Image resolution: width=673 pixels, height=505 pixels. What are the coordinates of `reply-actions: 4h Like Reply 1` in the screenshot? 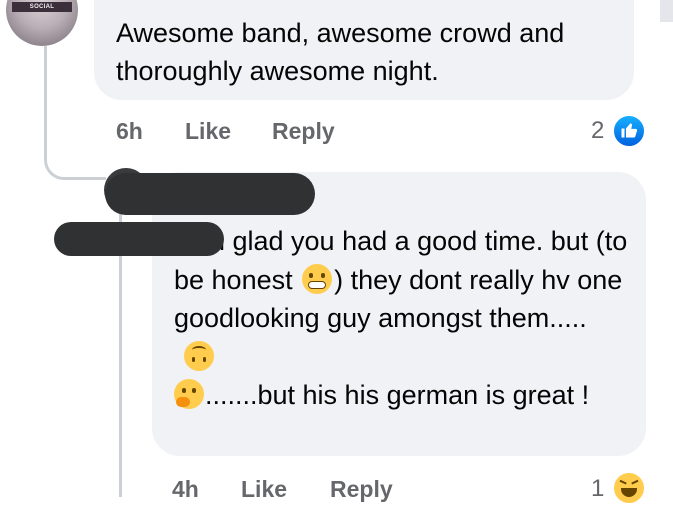 It's located at (336, 488).